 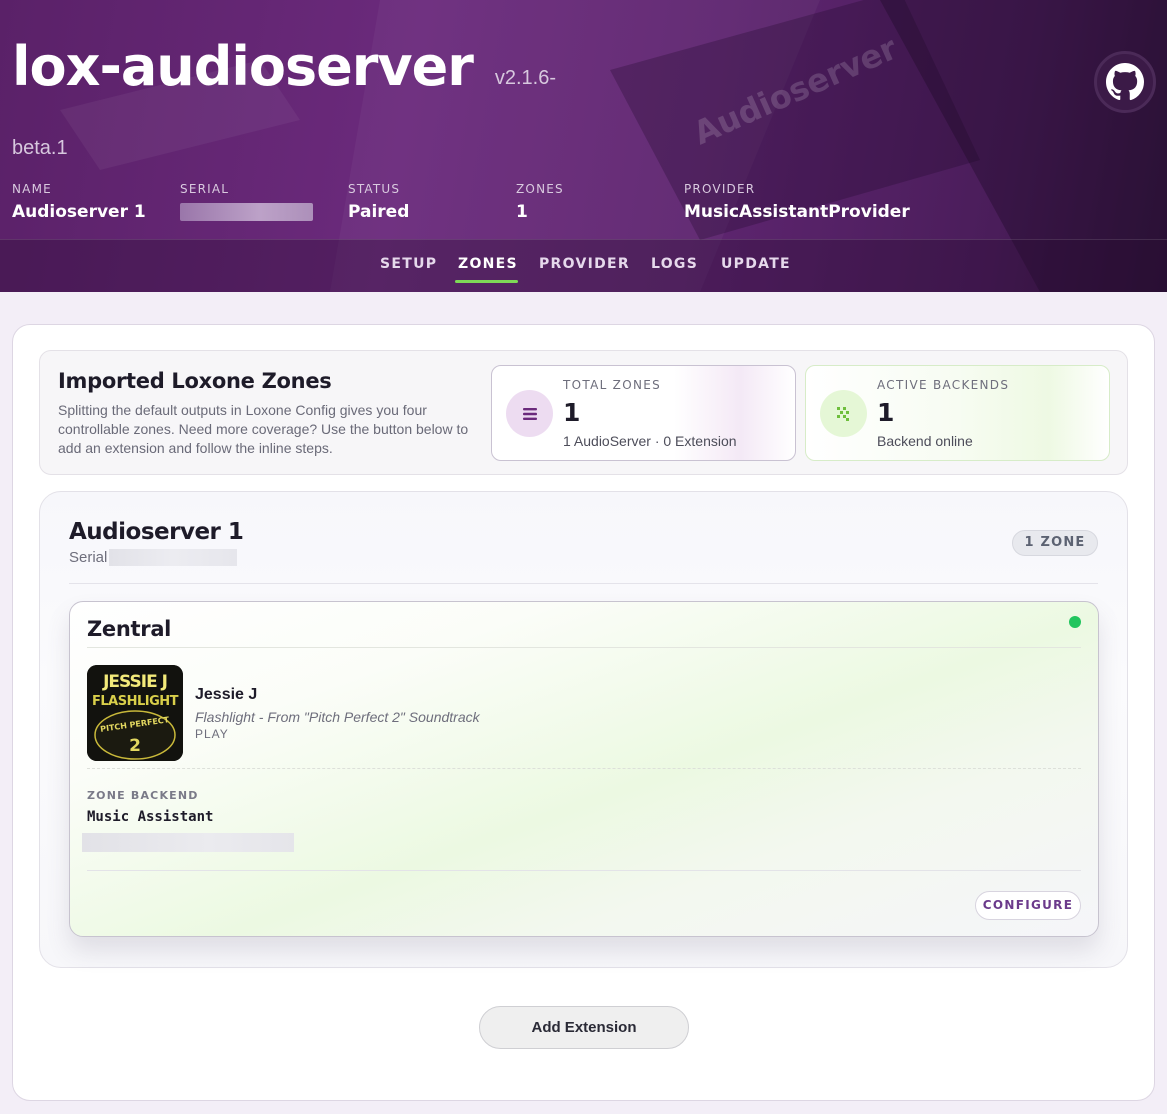 What do you see at coordinates (1028, 905) in the screenshot?
I see `configure-button: CONFIGURE` at bounding box center [1028, 905].